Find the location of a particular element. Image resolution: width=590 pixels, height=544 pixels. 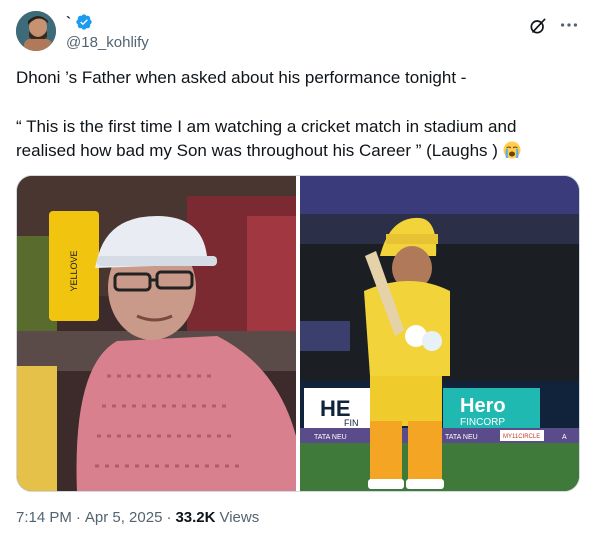

more-icon is located at coordinates (569, 25).